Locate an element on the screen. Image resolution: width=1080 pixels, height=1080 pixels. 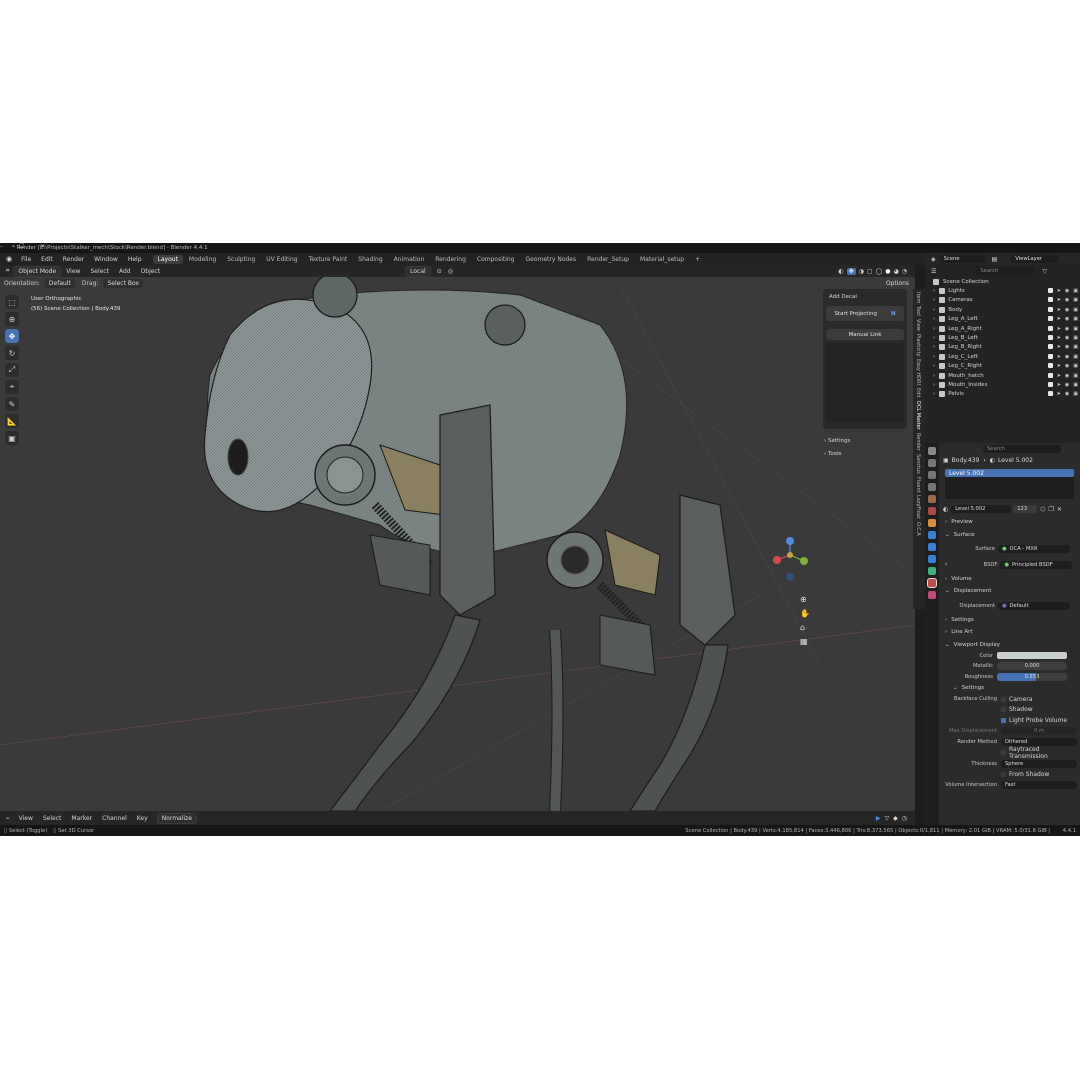
only-selected-icon: ▶ is located at coordinates (878, 818).